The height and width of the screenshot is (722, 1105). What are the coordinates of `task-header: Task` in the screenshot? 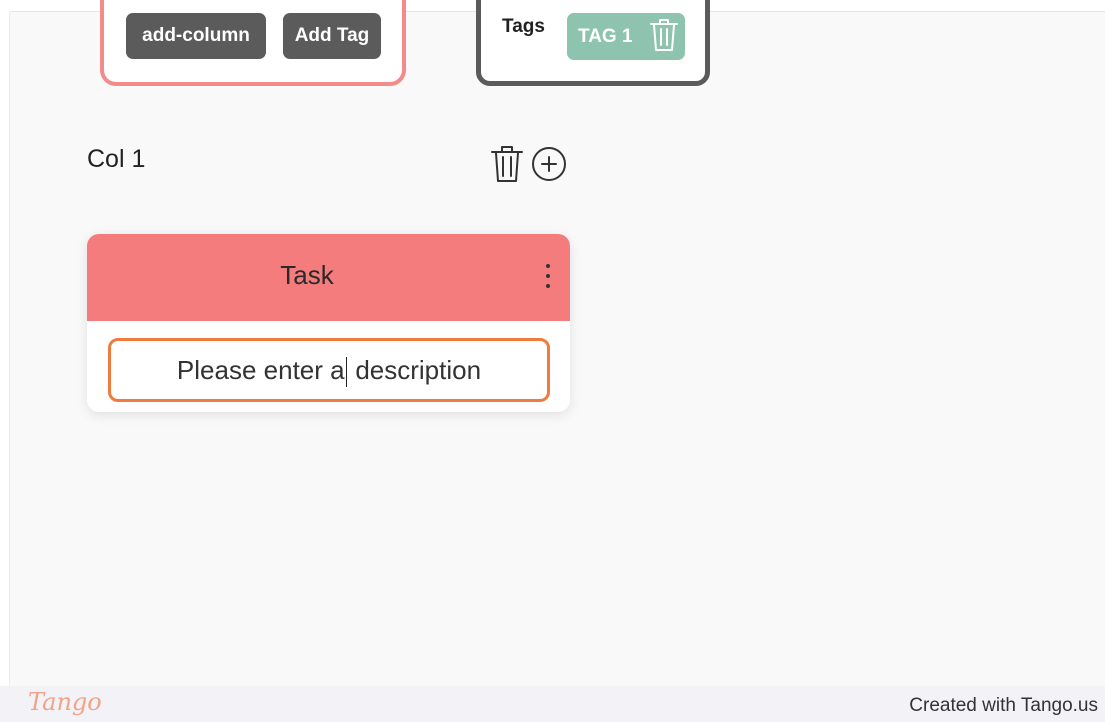 It's located at (328, 277).